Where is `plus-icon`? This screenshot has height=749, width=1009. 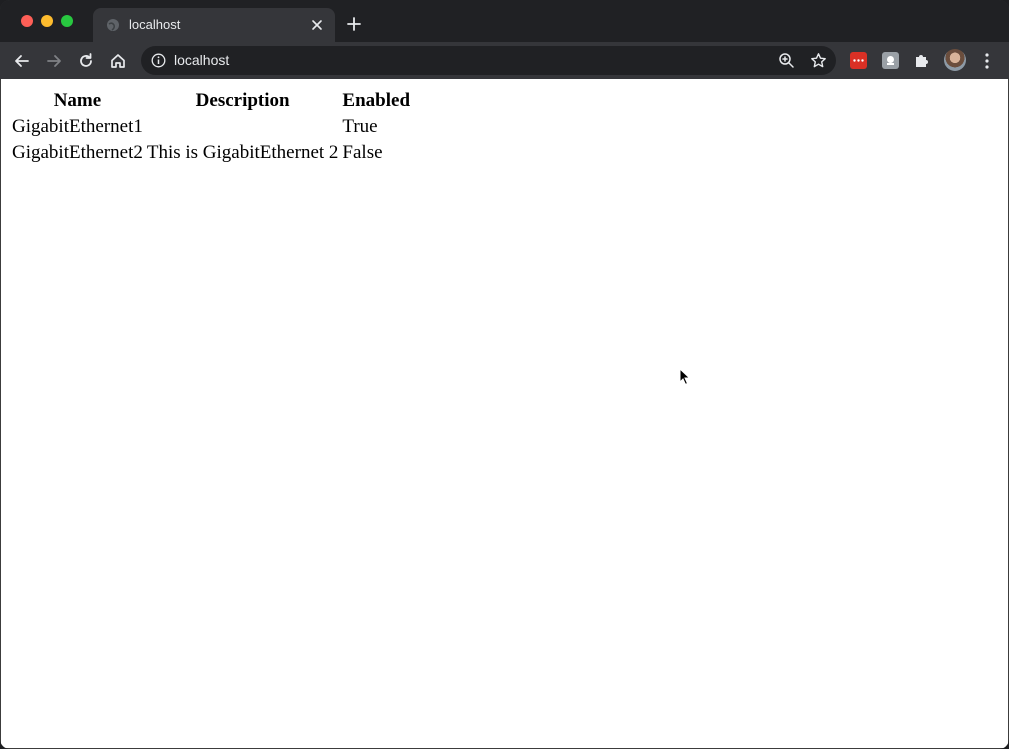 plus-icon is located at coordinates (354, 24).